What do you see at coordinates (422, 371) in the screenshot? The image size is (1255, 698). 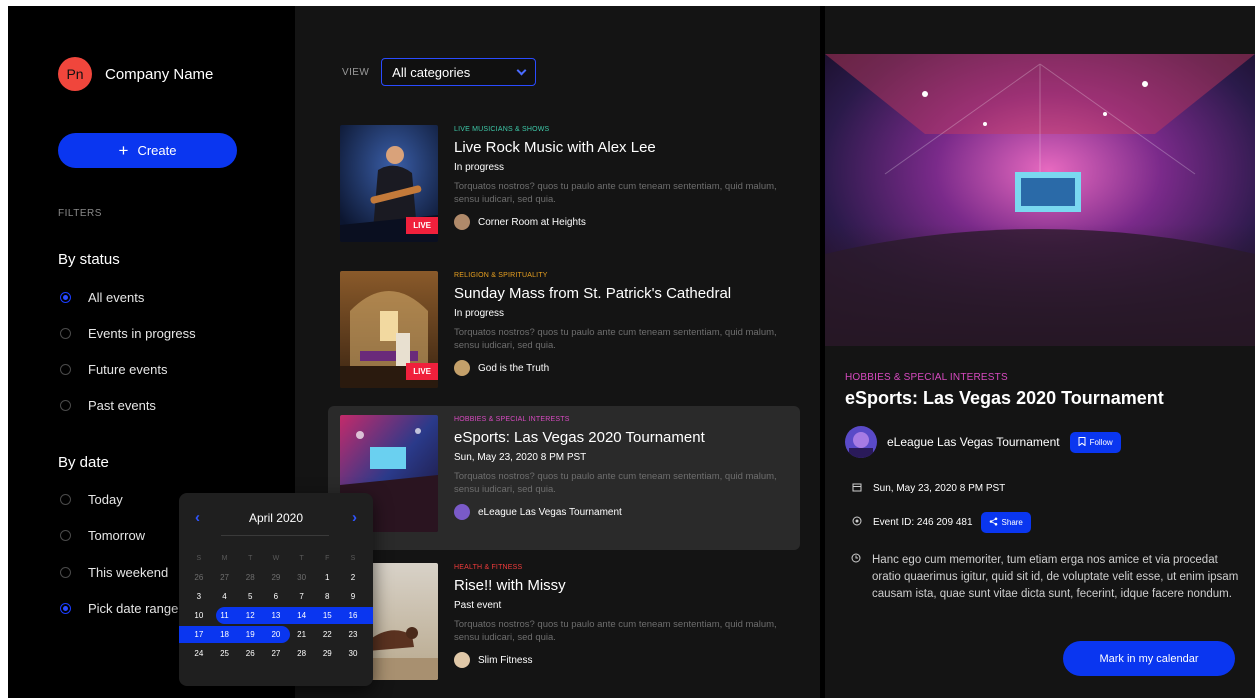 I see `live-badge: LIVE` at bounding box center [422, 371].